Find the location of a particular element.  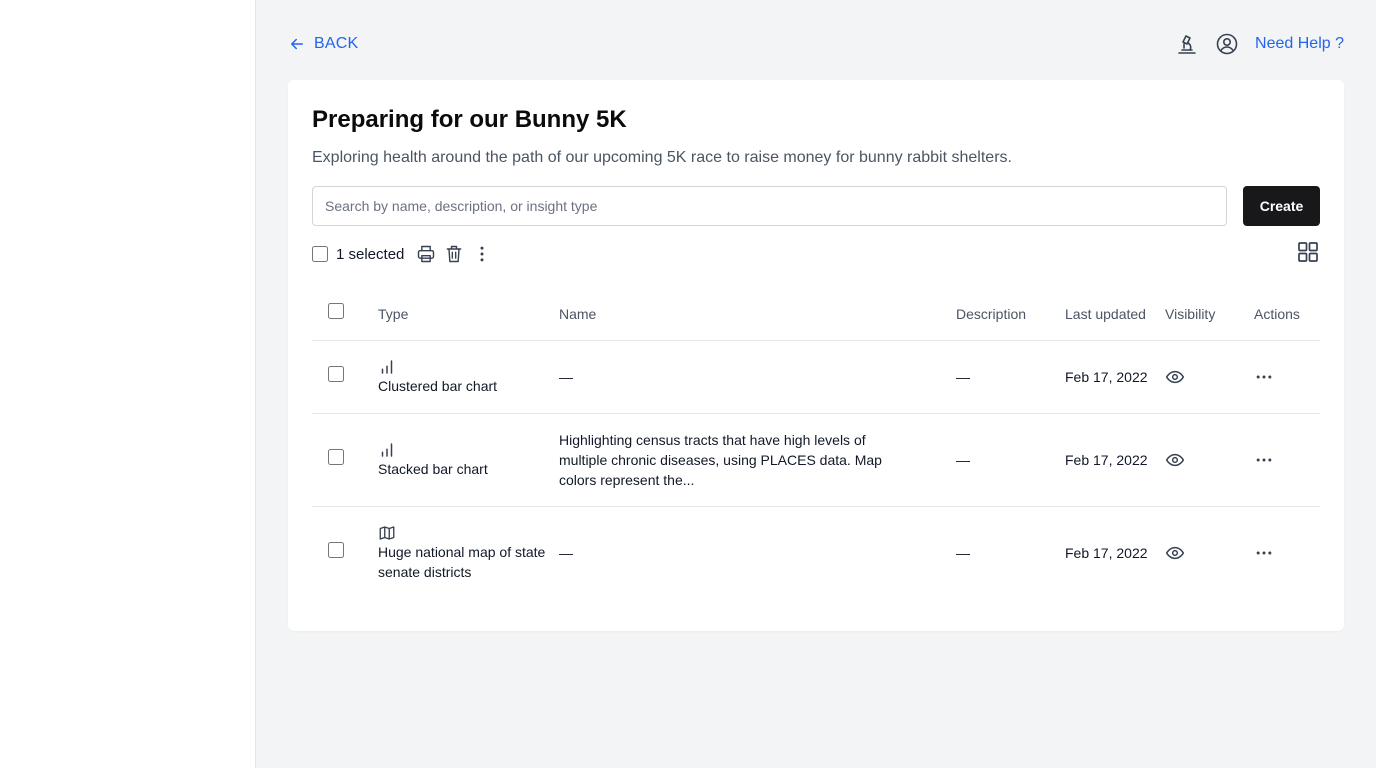

column-header-description: Description is located at coordinates (1010, 314).